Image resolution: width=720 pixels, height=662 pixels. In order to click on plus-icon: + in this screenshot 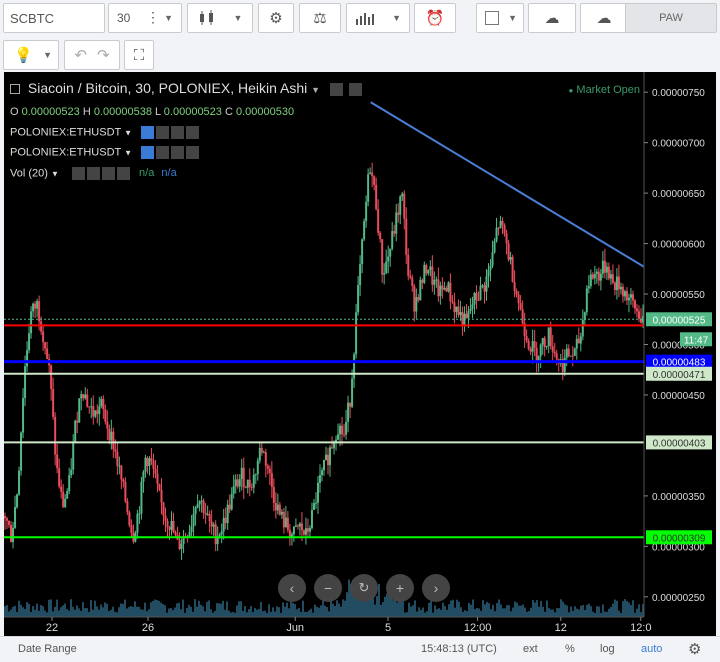, I will do `click(400, 588)`.